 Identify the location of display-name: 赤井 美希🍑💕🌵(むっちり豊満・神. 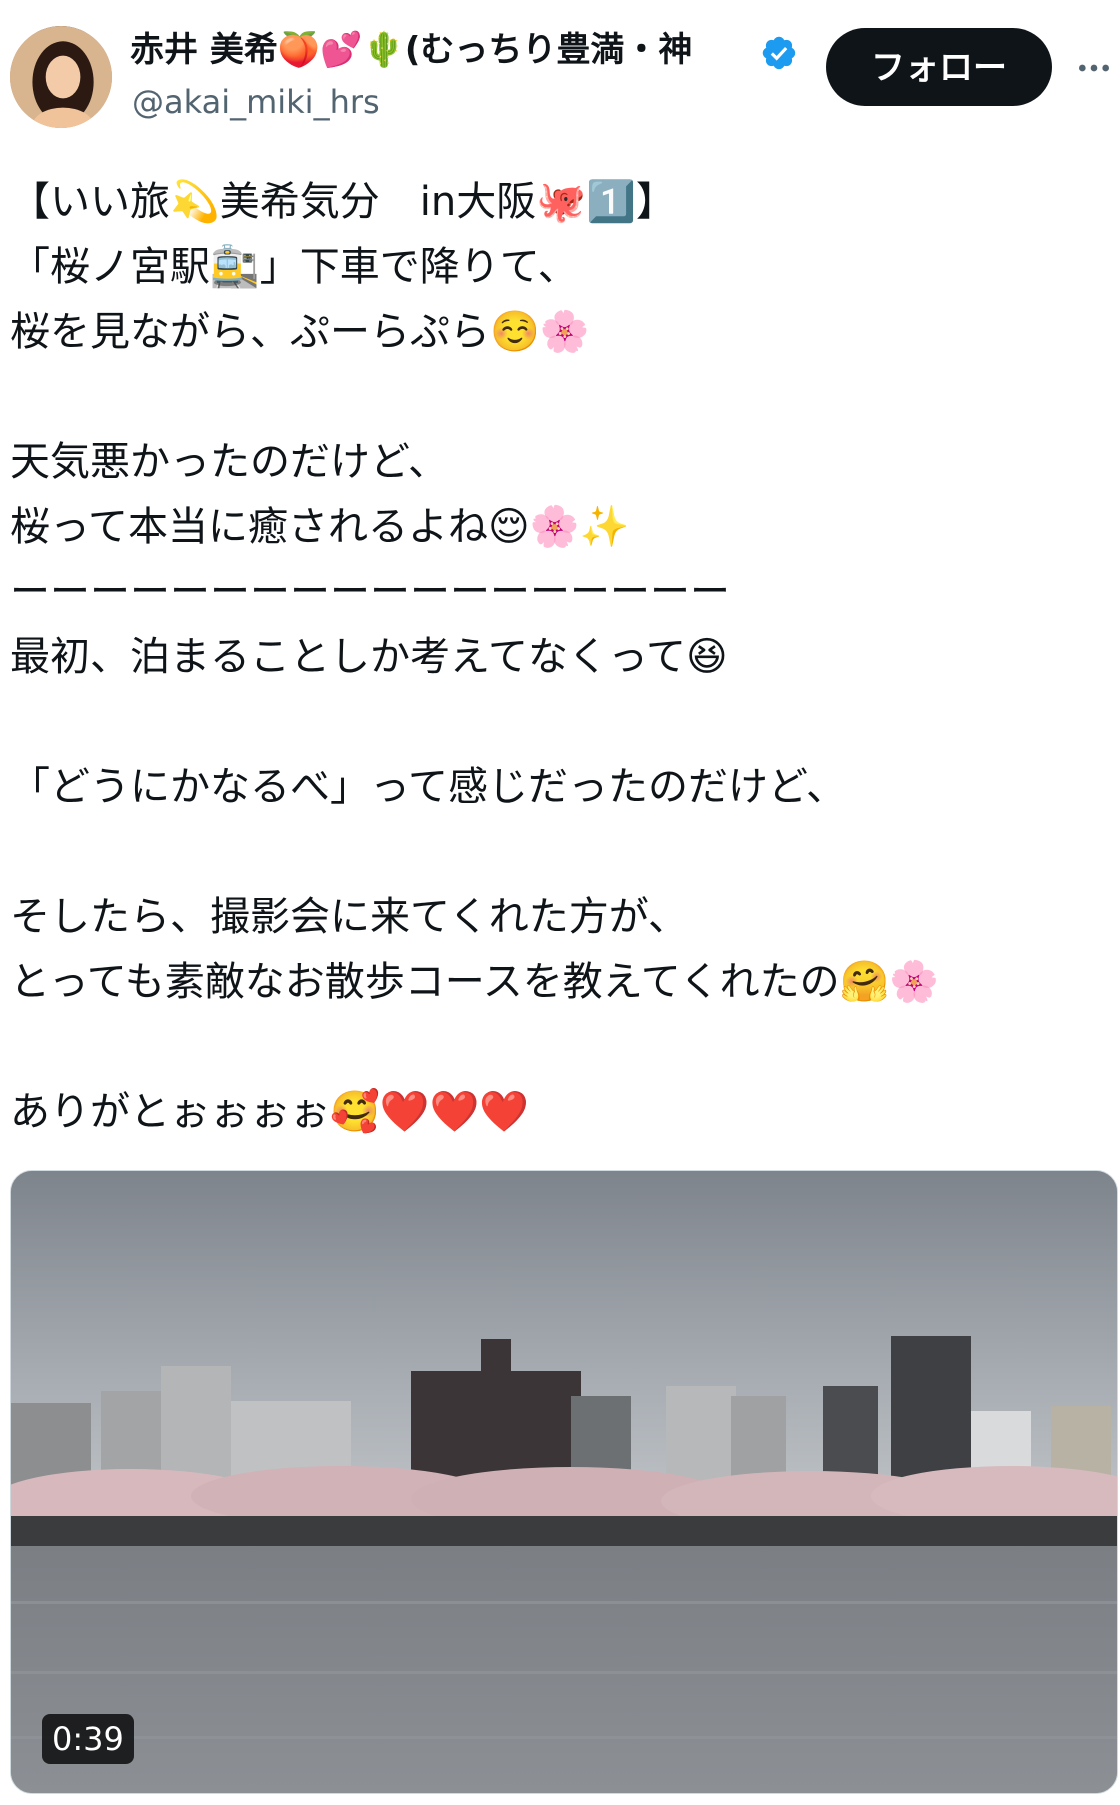
(470, 50).